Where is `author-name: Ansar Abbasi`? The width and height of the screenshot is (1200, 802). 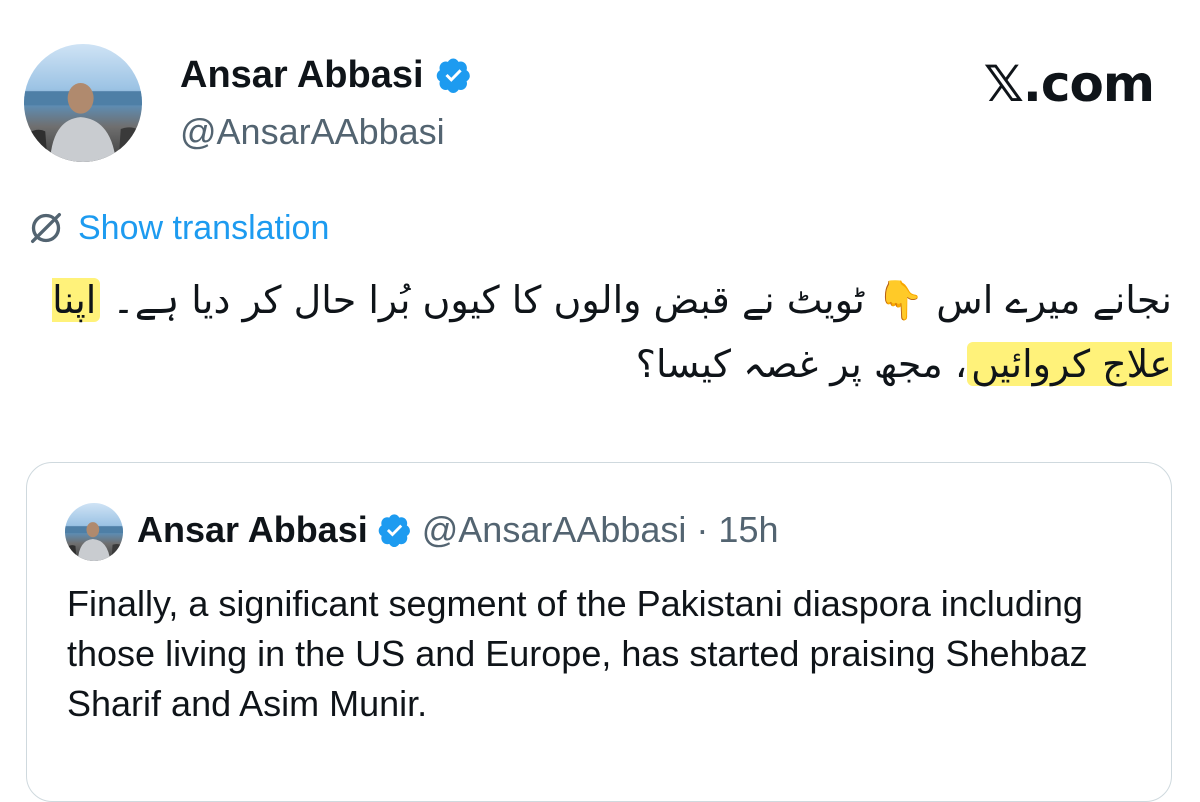 author-name: Ansar Abbasi is located at coordinates (326, 75).